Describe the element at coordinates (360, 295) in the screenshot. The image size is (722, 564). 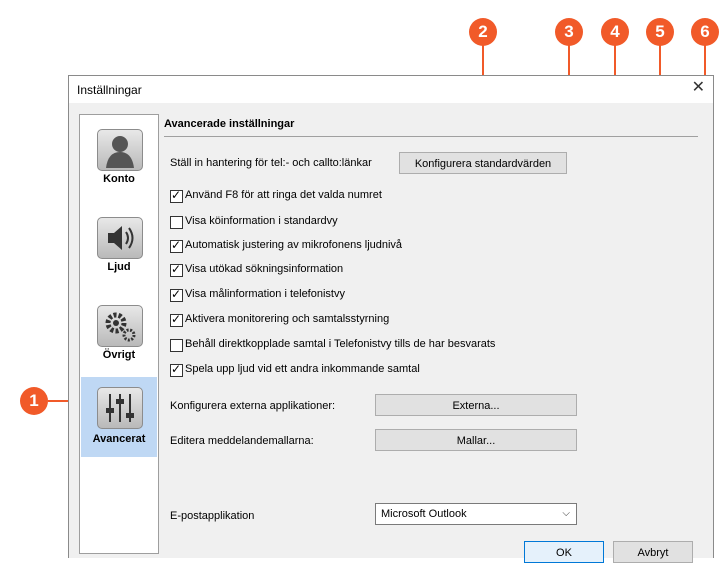
I see `option-target-info: Visa målinformation i telefonistvy` at that location.